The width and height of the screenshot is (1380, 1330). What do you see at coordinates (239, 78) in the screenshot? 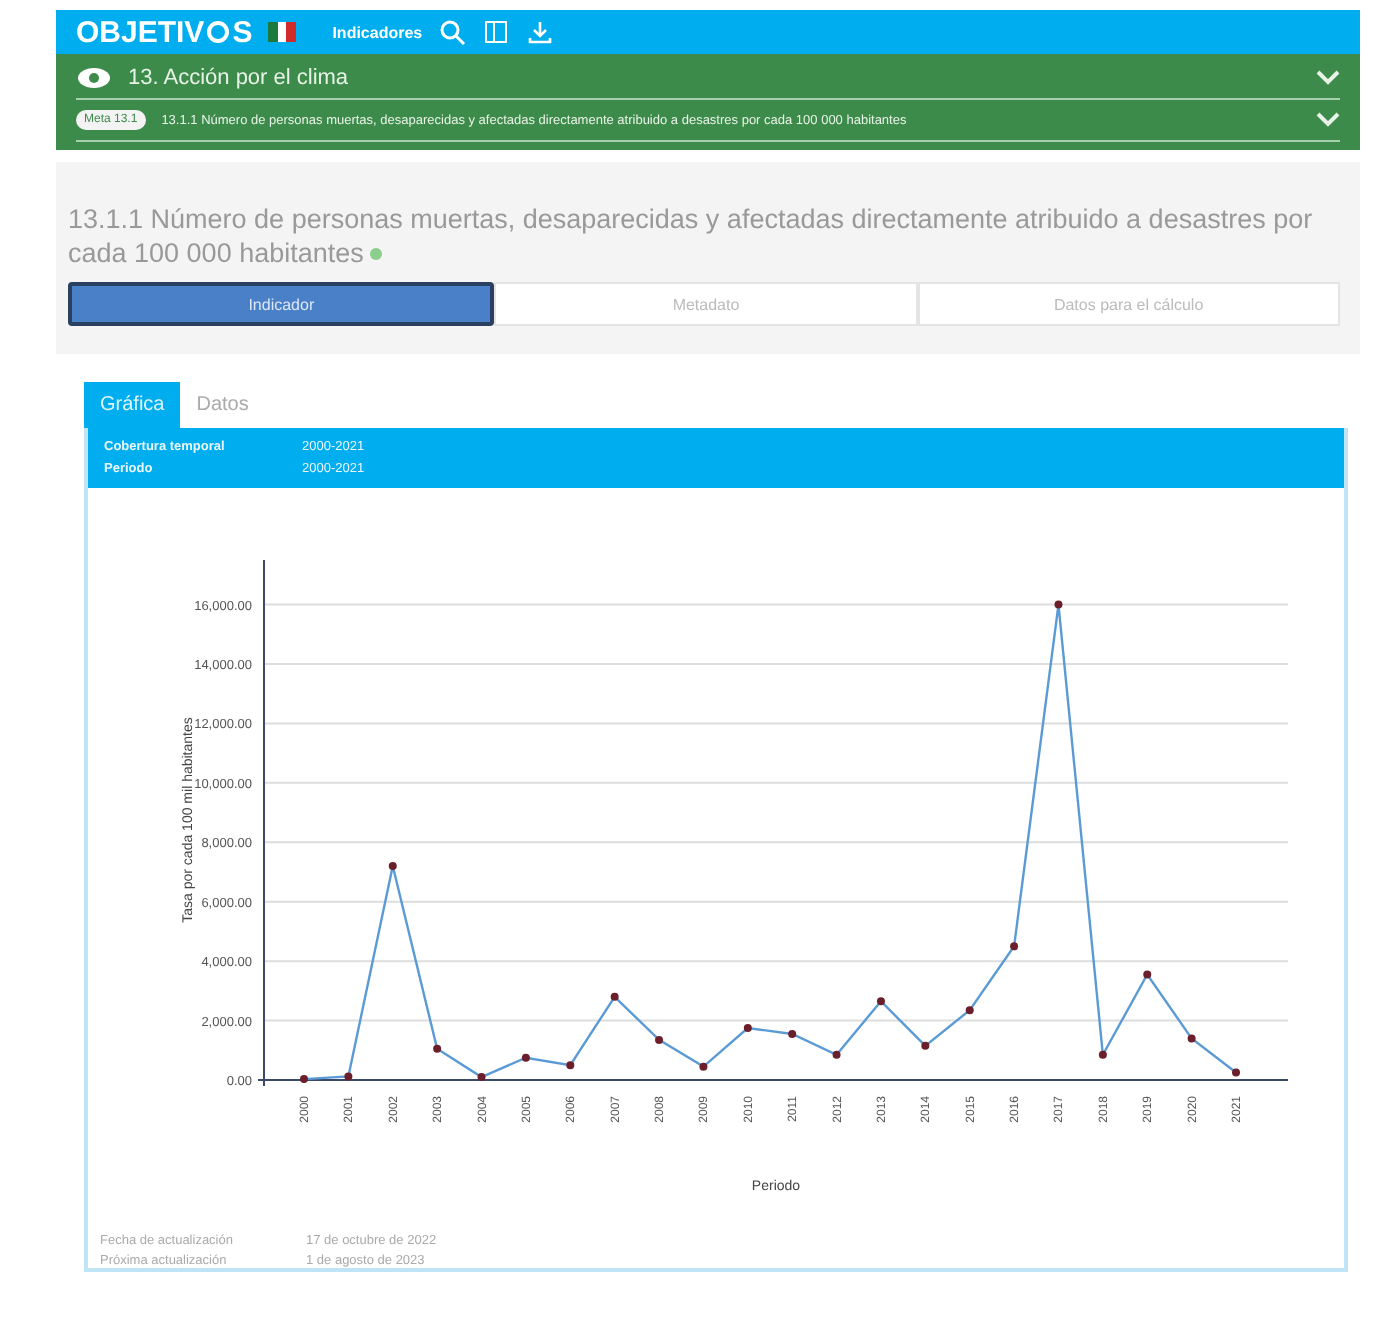
I see `goal-title: 13. Acción por el clima` at bounding box center [239, 78].